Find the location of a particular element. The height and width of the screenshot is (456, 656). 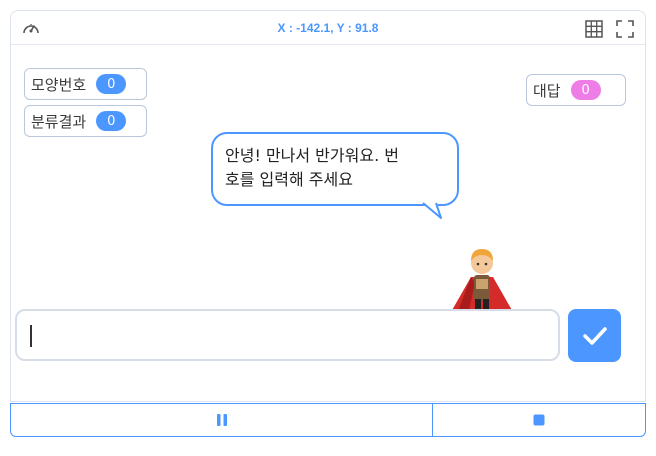

answer-input is located at coordinates (287, 335).